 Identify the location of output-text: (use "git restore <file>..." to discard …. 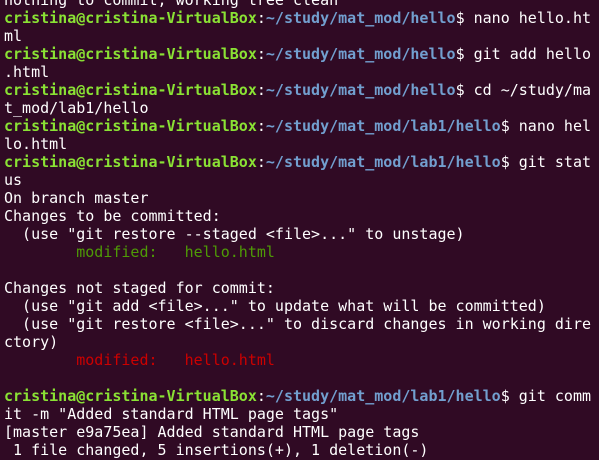
(297, 324).